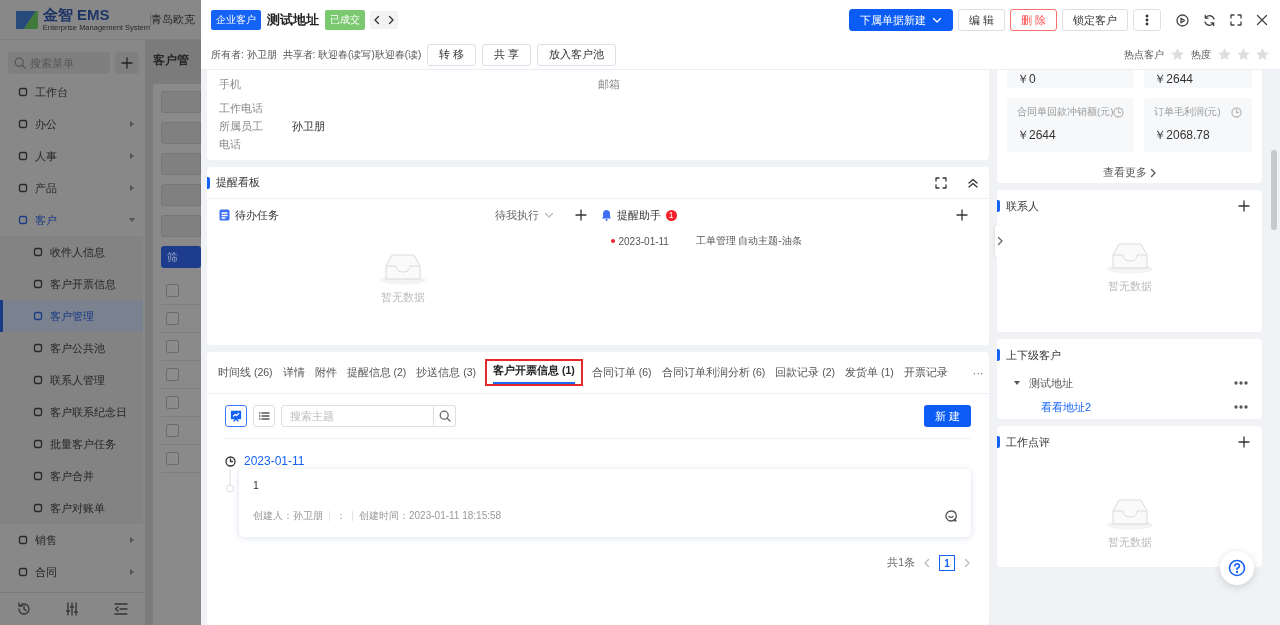 The width and height of the screenshot is (1280, 625). What do you see at coordinates (71, 380) in the screenshot?
I see `menu-item: 联系人管理` at bounding box center [71, 380].